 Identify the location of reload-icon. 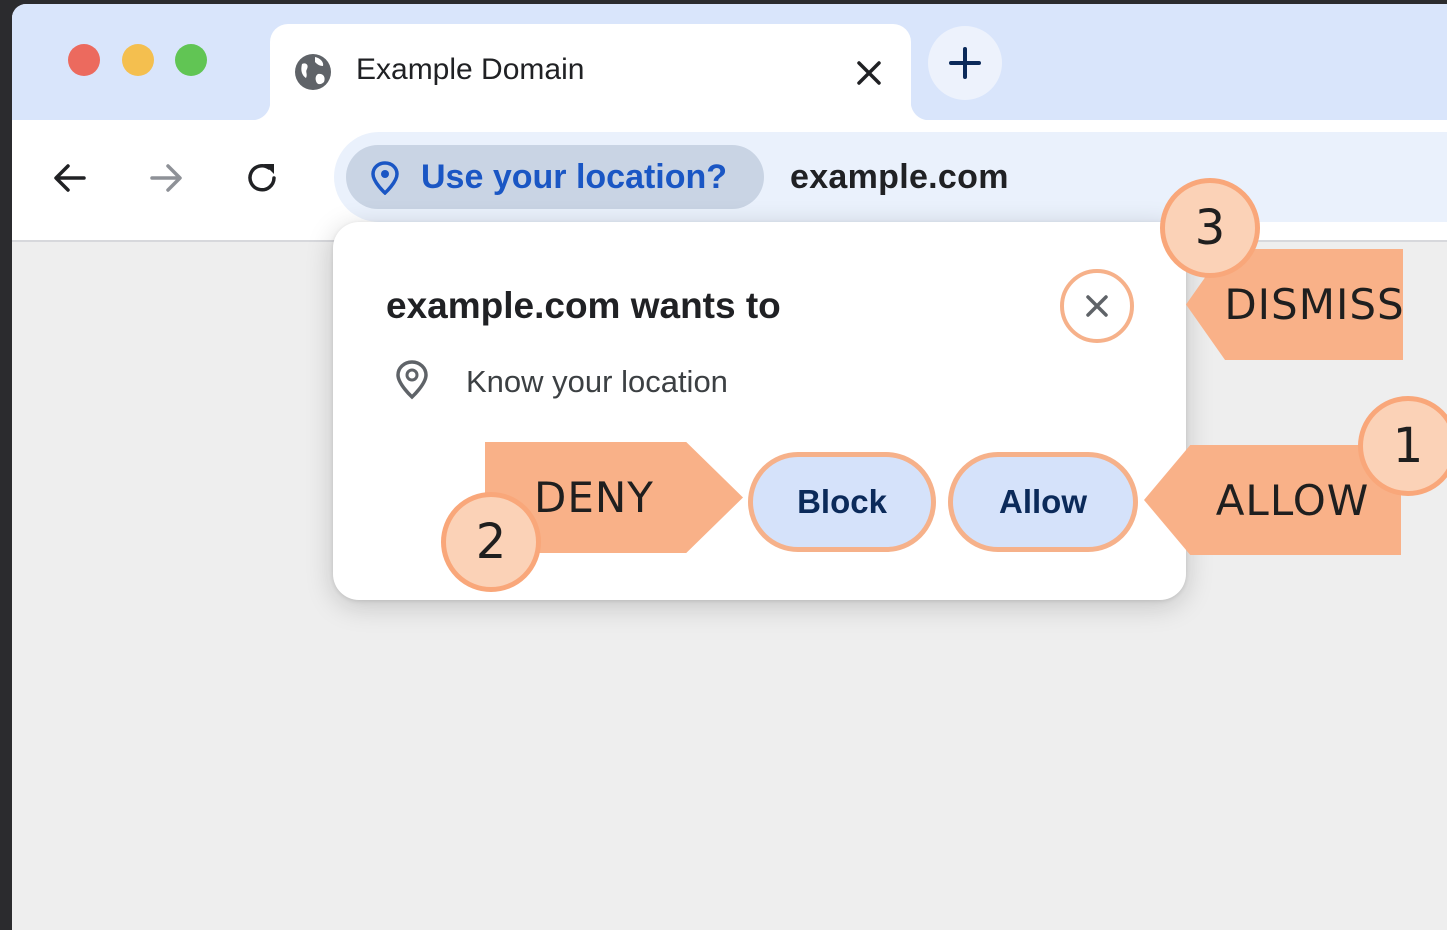
(262, 178).